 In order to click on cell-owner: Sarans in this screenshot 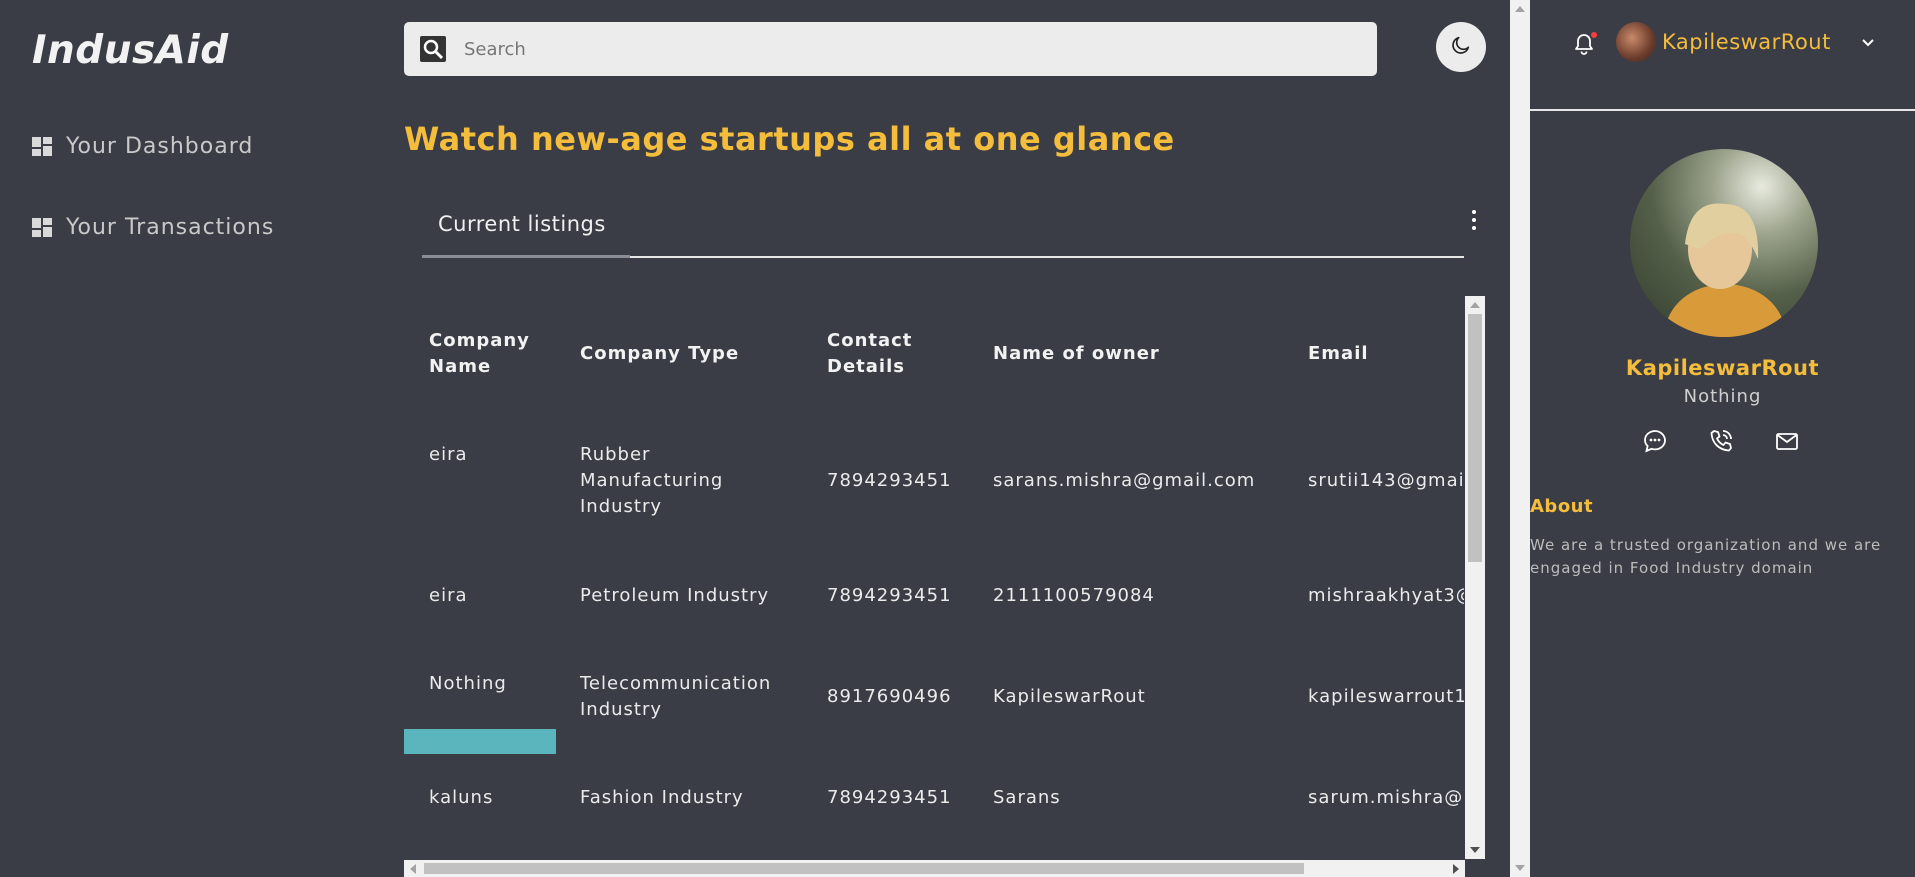, I will do `click(1027, 797)`.